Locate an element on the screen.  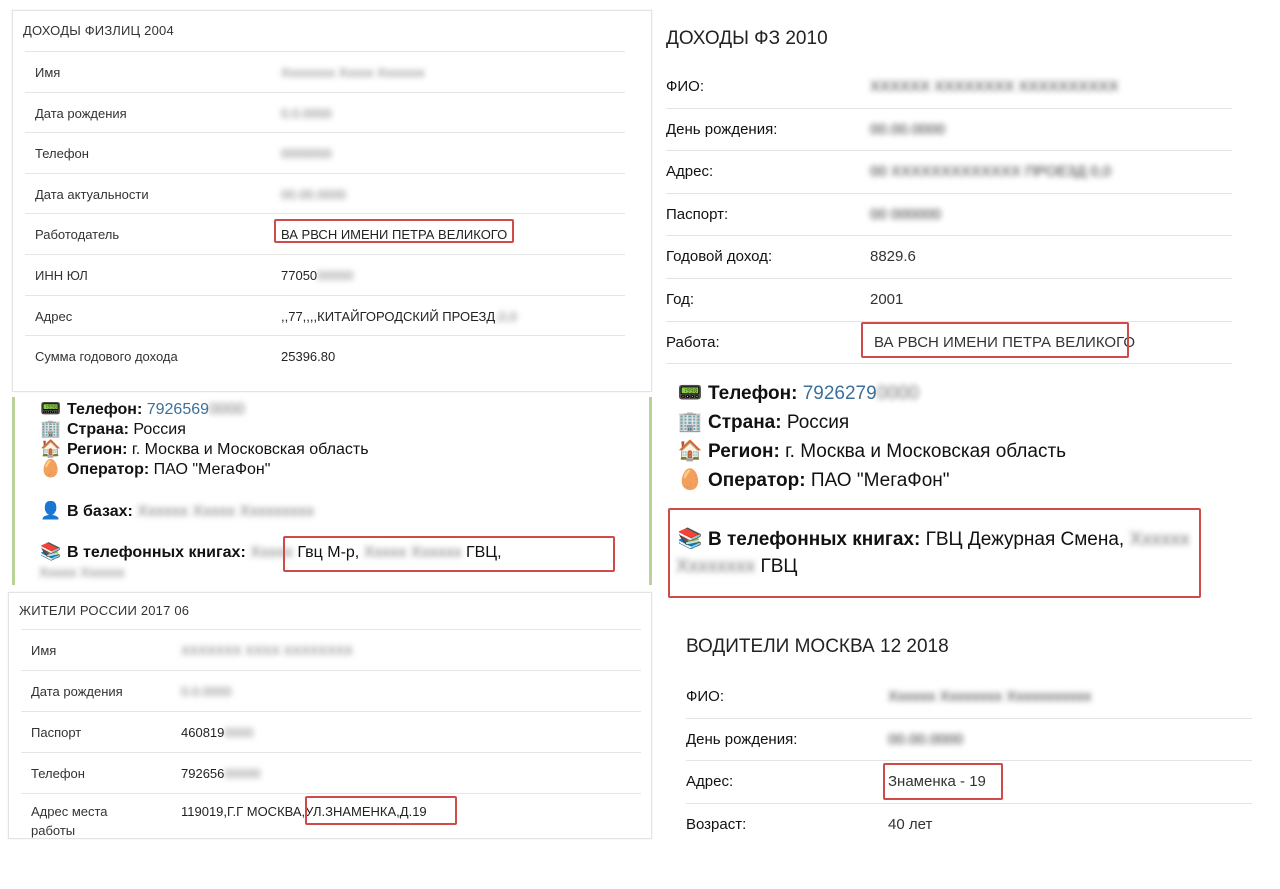
address-highlight is located at coordinates (943, 781).